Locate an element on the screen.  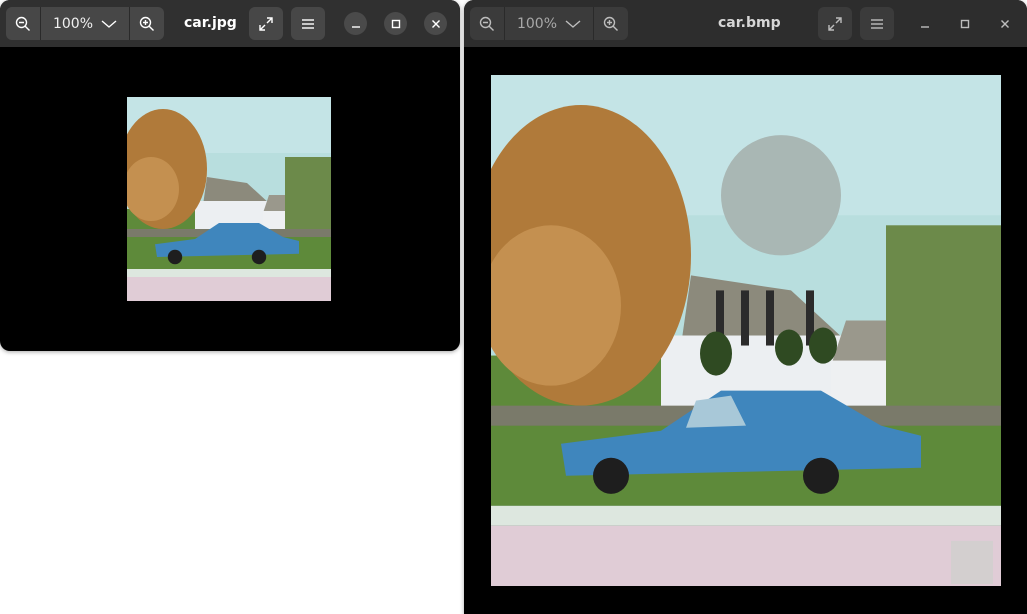
window-title: car.jpg is located at coordinates (210, 23).